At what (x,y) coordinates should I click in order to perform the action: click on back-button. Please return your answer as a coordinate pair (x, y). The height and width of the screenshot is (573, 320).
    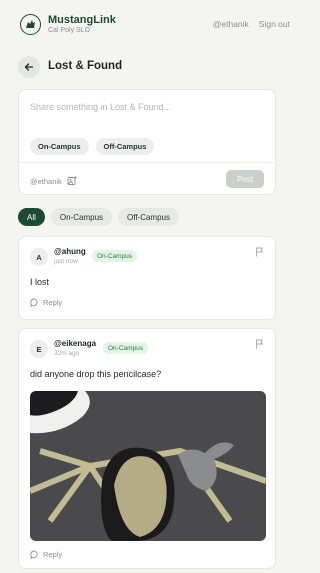
    Looking at the image, I should click on (29, 67).